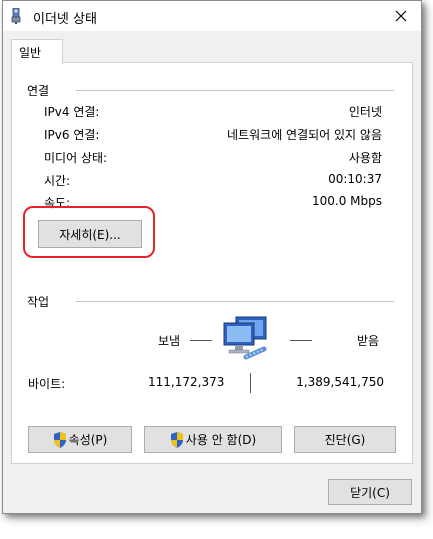 The width and height of the screenshot is (433, 539). I want to click on ipv6-label: IPv6 연결:, so click(72, 135).